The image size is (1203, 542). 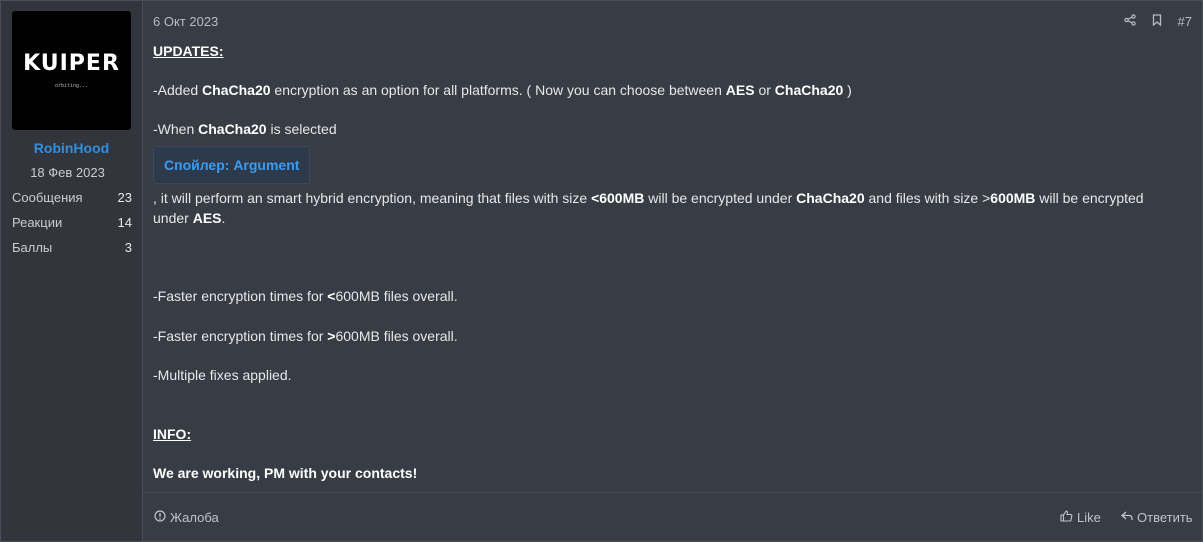 What do you see at coordinates (188, 51) in the screenshot?
I see `updates-heading: UPDATES:` at bounding box center [188, 51].